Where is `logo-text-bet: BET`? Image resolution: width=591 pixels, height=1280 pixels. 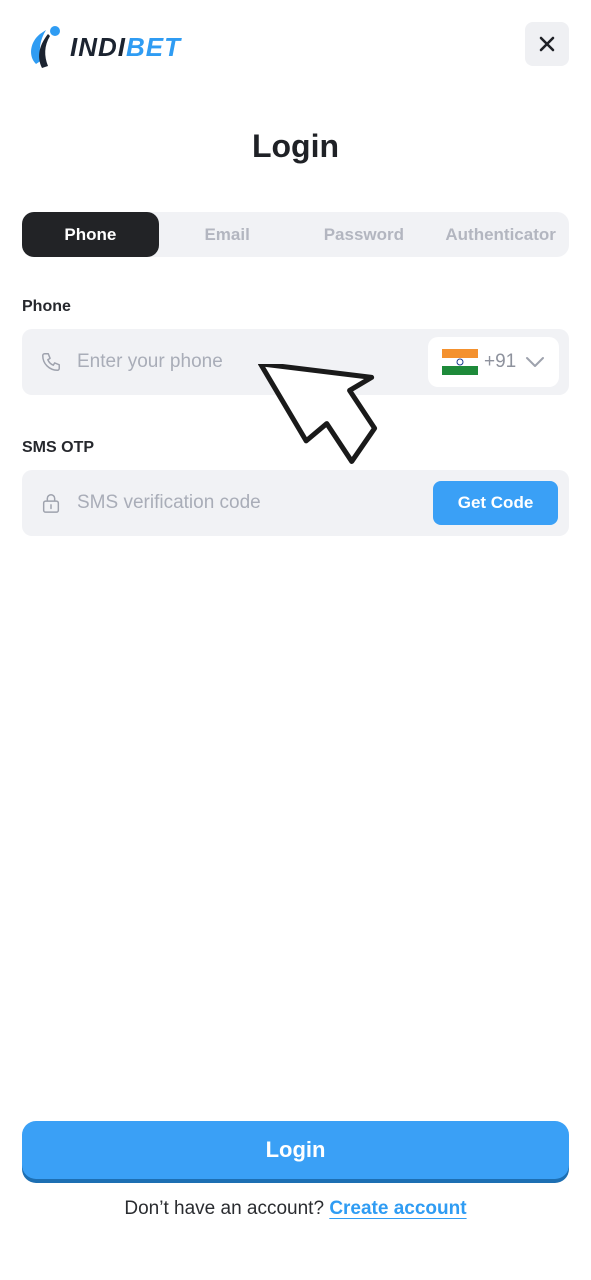 logo-text-bet: BET is located at coordinates (153, 47).